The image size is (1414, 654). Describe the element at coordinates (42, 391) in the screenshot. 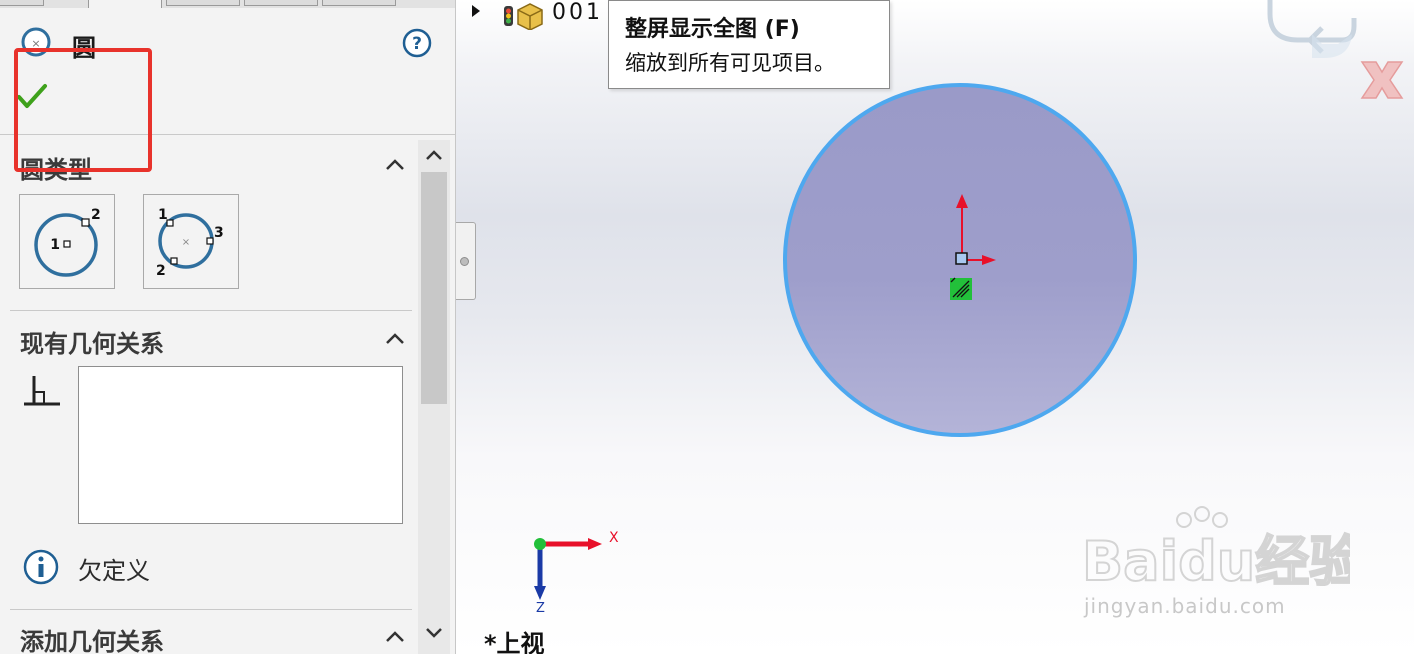

I see `relation-icon` at that location.